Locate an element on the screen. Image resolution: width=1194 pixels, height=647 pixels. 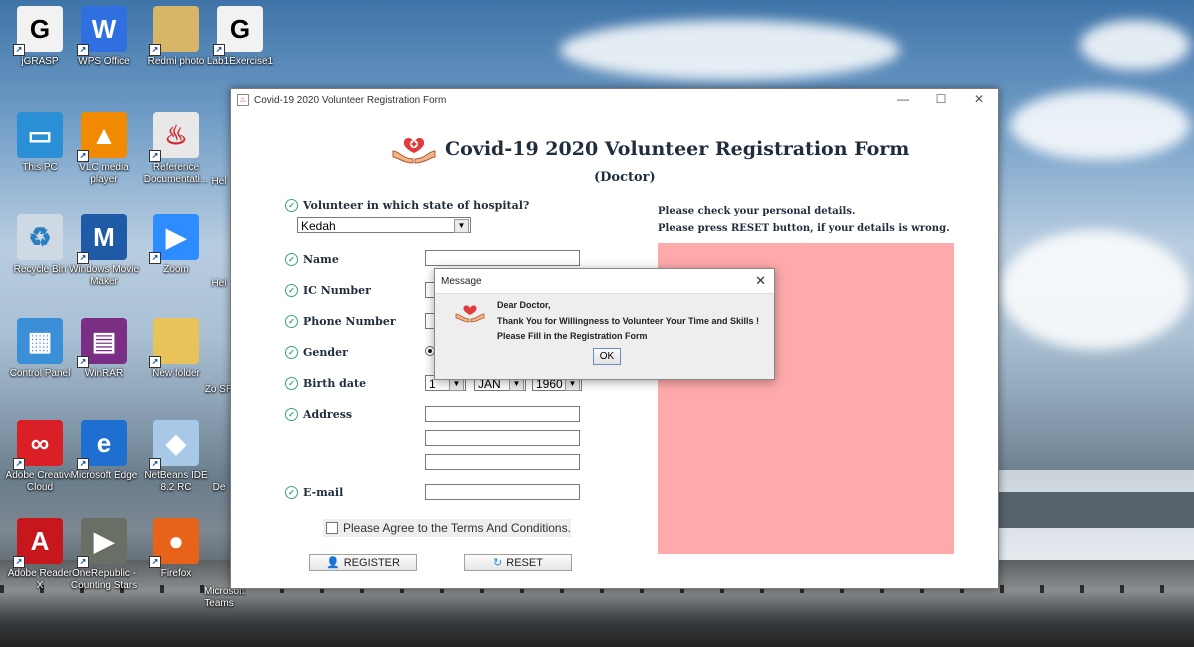
minimize-button: — is located at coordinates (903, 99).